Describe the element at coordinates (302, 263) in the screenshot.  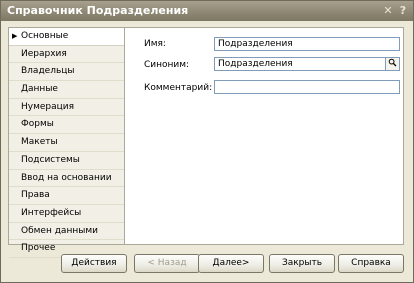
I see `close-button: Закрыть` at that location.